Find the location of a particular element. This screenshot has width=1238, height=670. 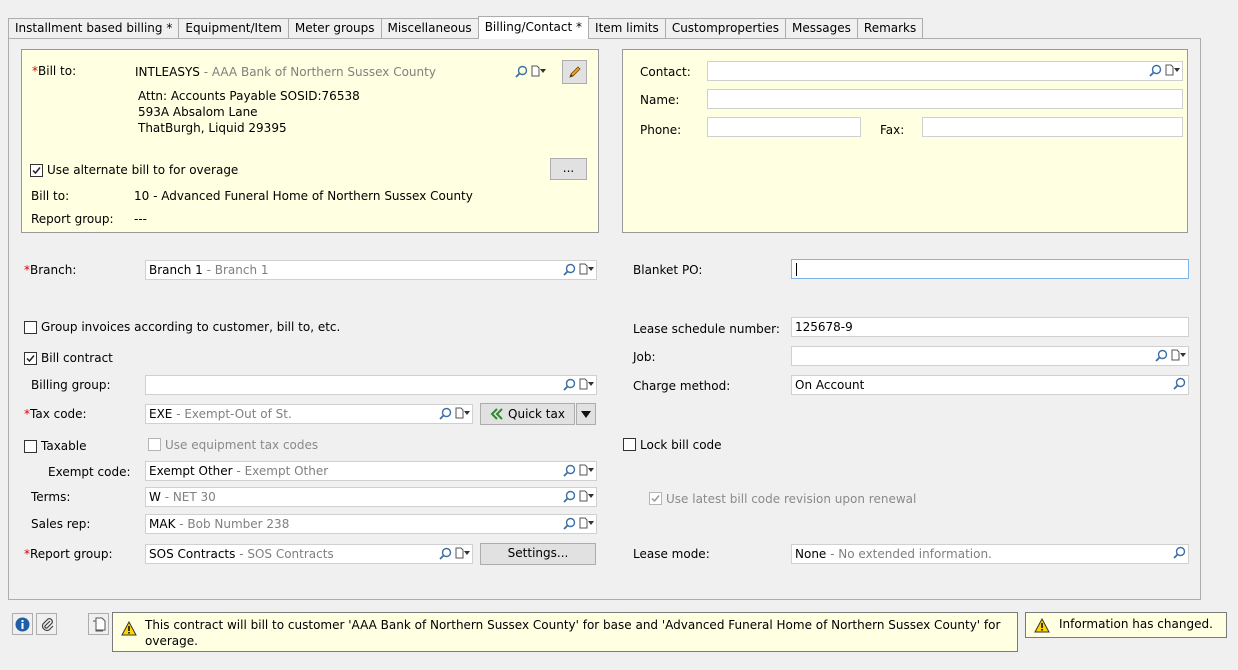

document-icon is located at coordinates (98, 624).